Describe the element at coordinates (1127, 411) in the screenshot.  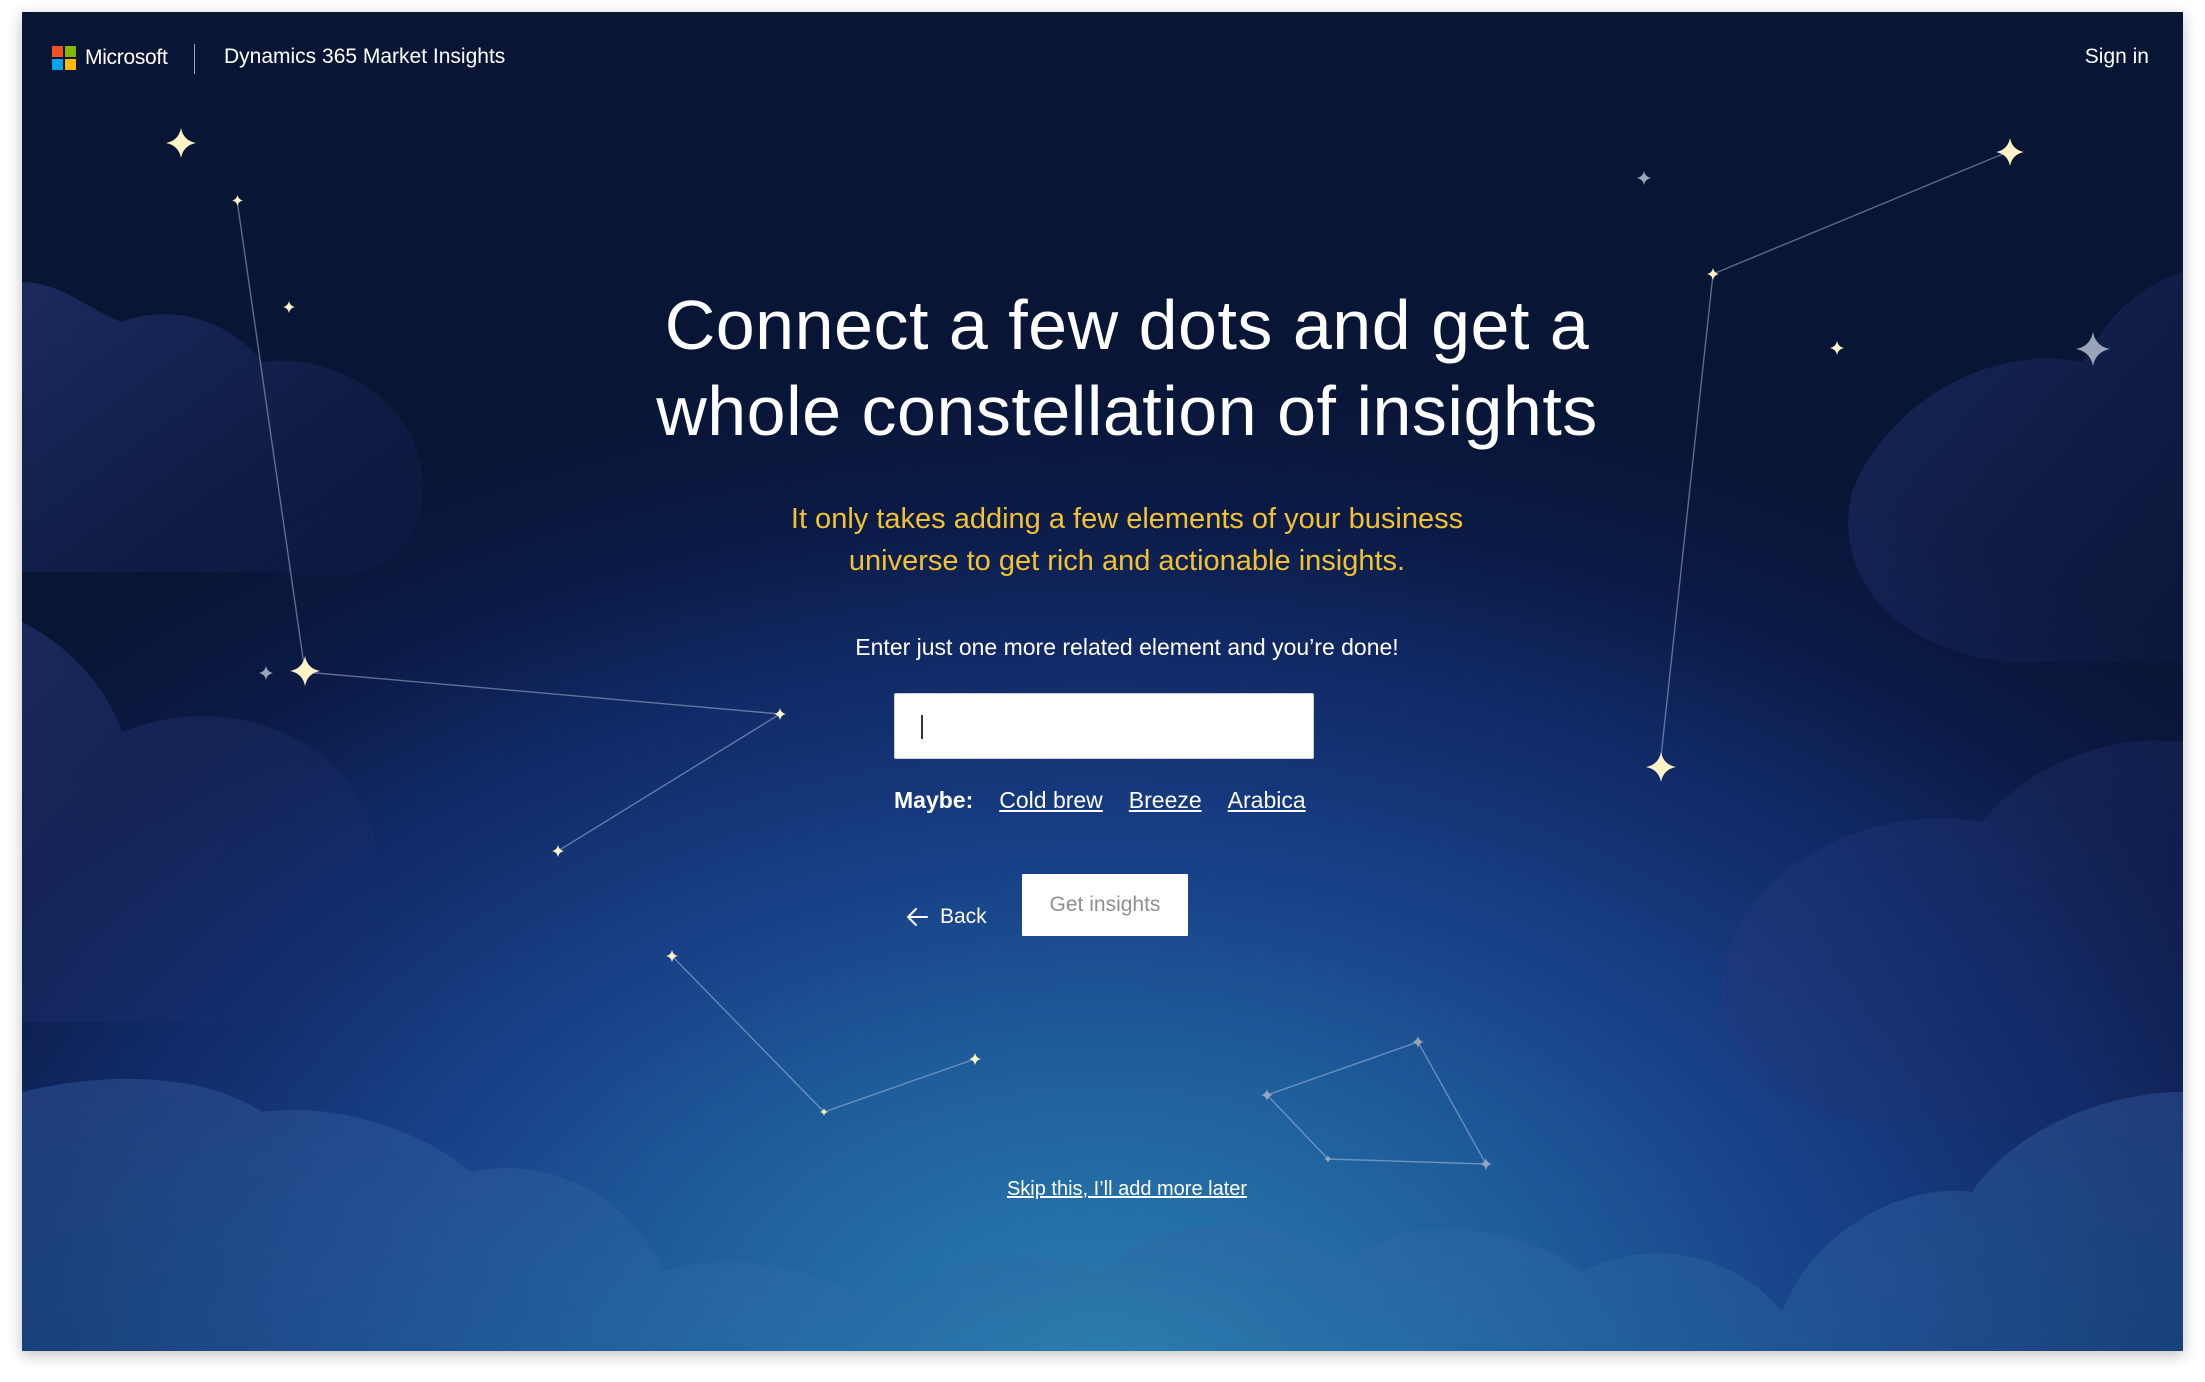
I see `page-title-line: whole constellation of insights` at that location.